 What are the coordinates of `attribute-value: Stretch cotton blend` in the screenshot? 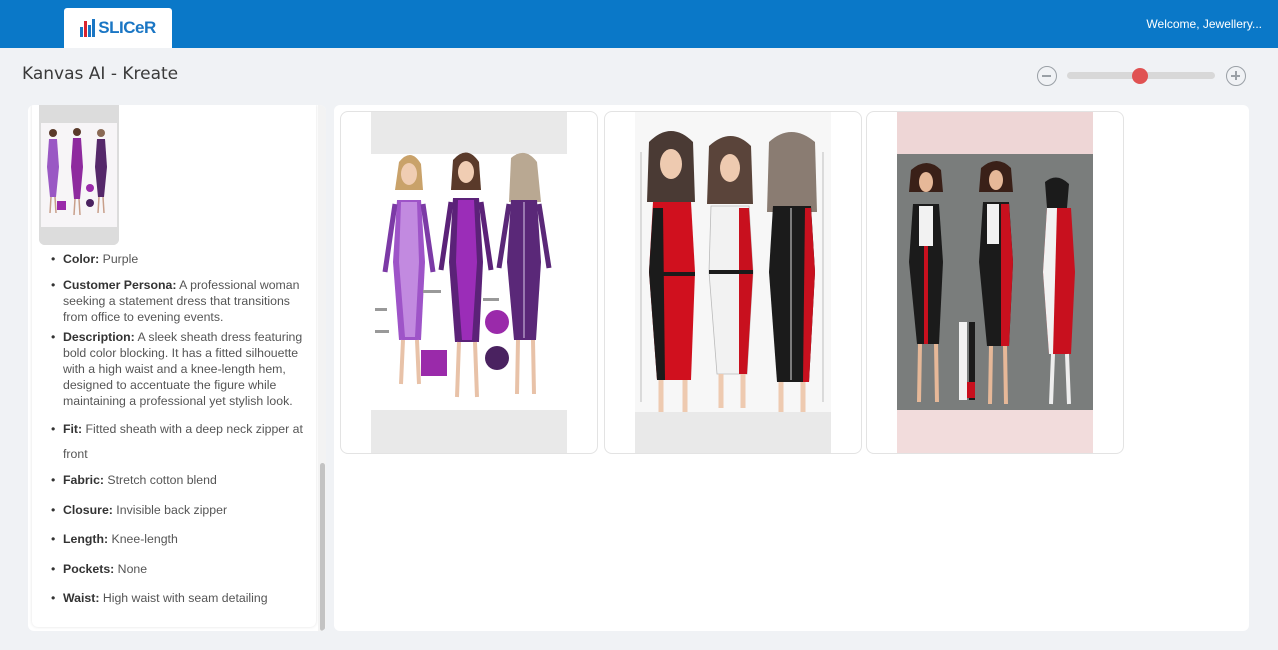 It's located at (160, 480).